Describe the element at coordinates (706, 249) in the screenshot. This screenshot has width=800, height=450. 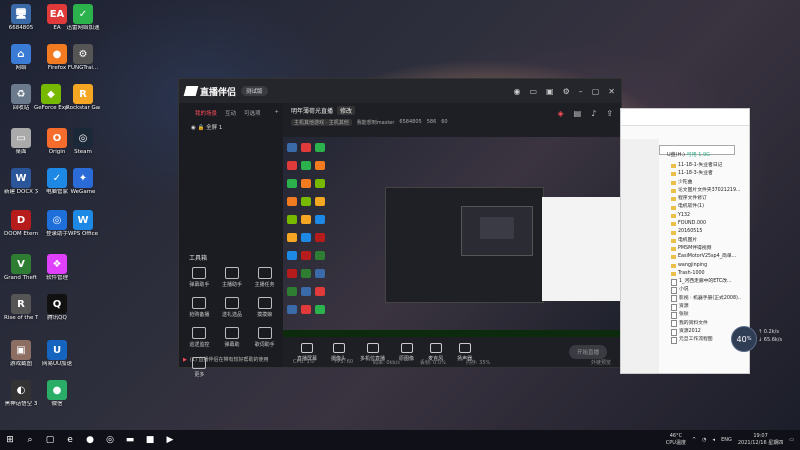
I see `list-item: PMSM伴得视频` at that location.